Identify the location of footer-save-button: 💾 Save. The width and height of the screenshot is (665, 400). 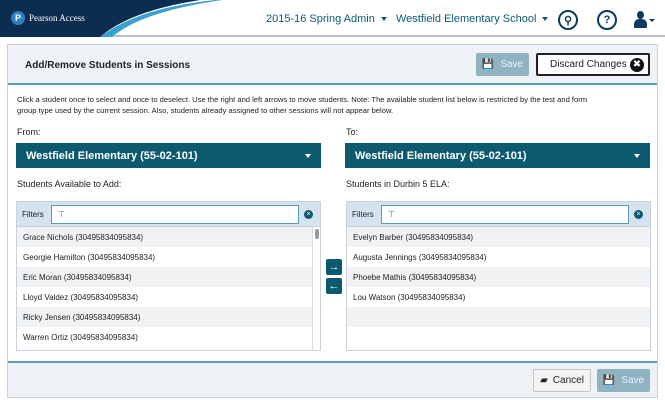
(623, 380).